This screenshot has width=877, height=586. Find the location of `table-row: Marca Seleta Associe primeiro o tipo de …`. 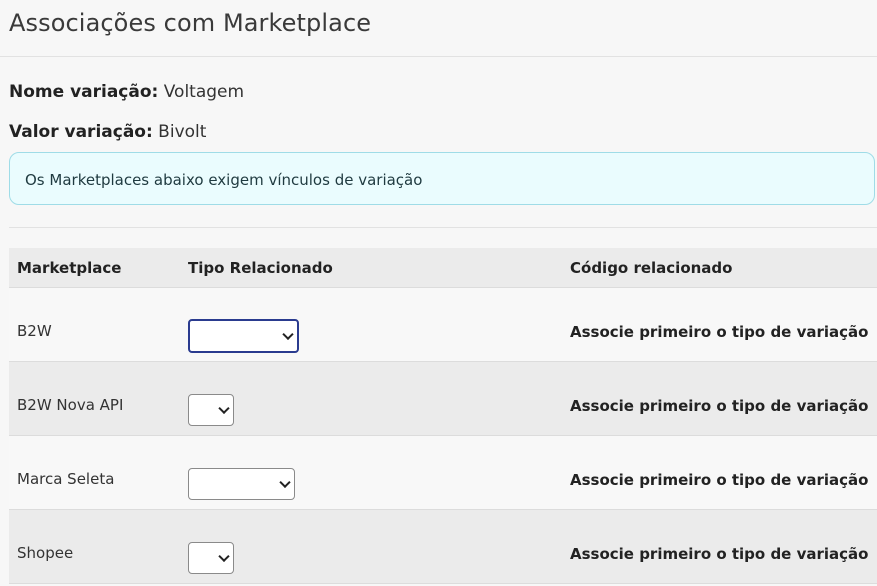

table-row: Marca Seleta Associe primeiro o tipo de … is located at coordinates (443, 473).